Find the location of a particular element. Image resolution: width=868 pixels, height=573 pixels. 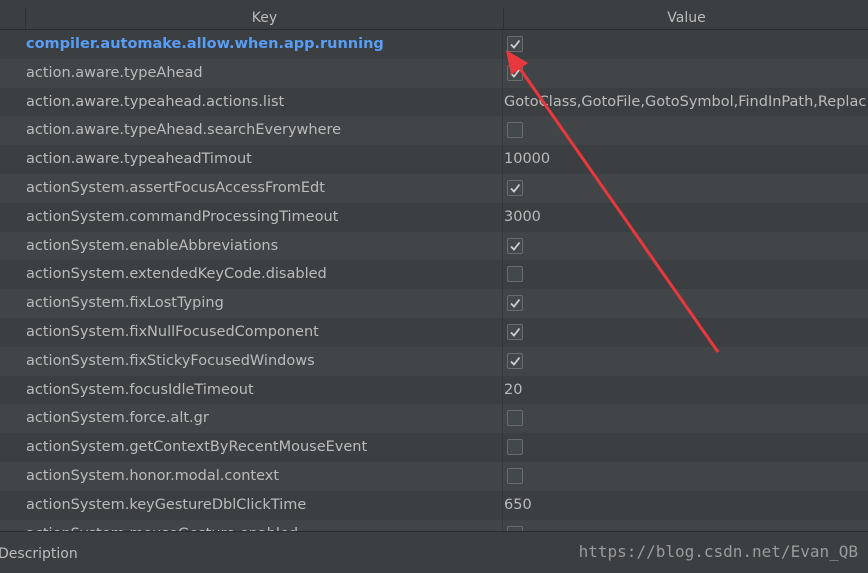

row-key: action.aware.typeAhead is located at coordinates (114, 72).